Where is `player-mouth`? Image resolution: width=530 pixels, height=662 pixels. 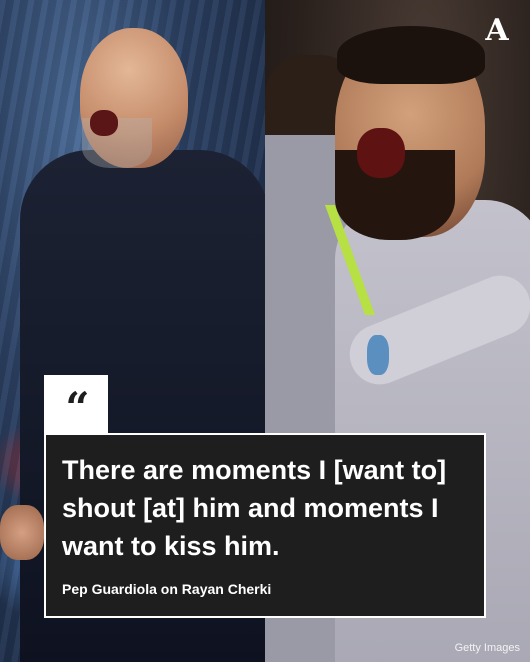
player-mouth is located at coordinates (381, 153).